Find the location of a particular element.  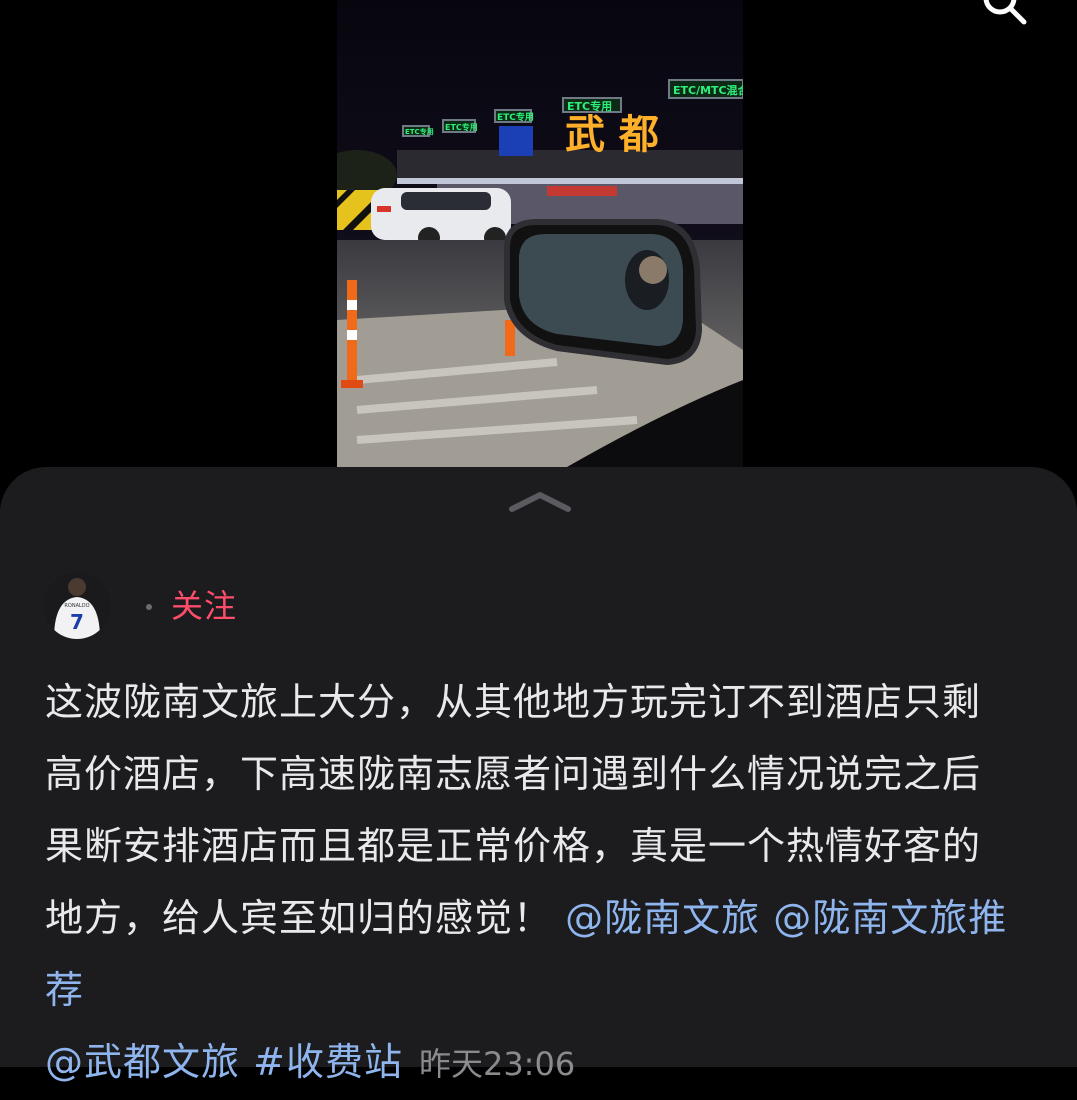

etc-sign-4: ETC专用 is located at coordinates (589, 106).